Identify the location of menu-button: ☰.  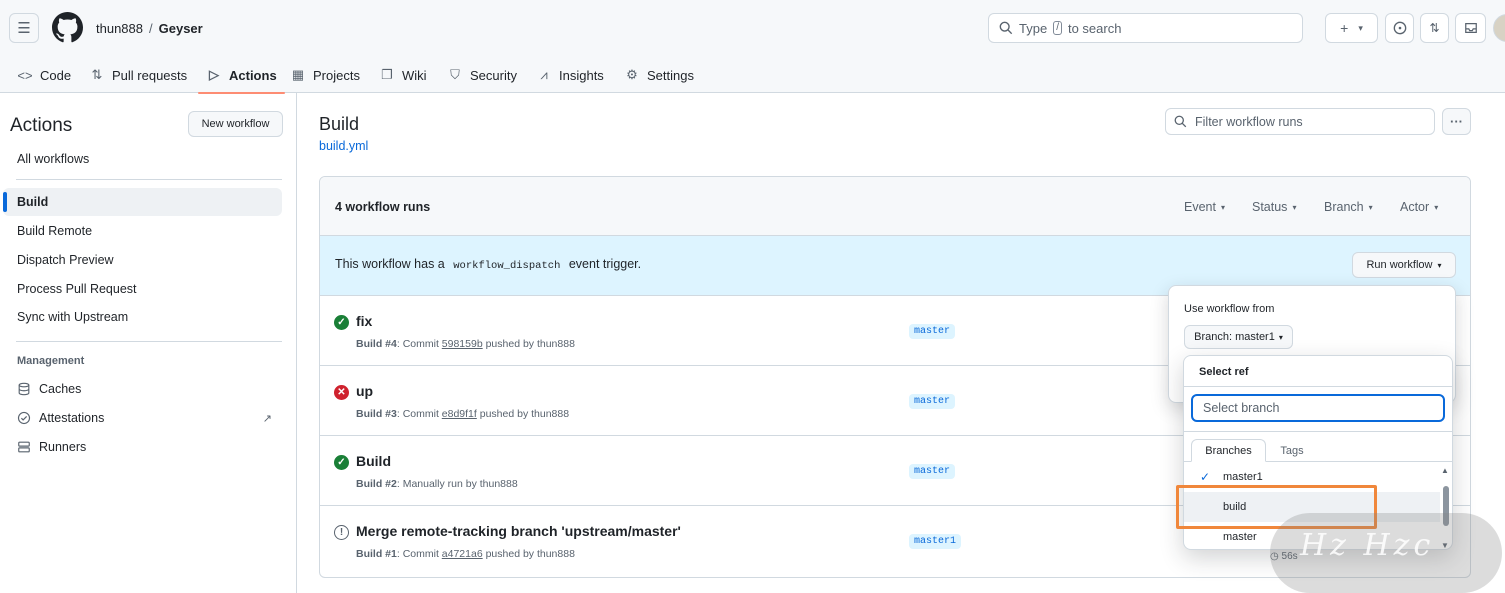
(24, 28).